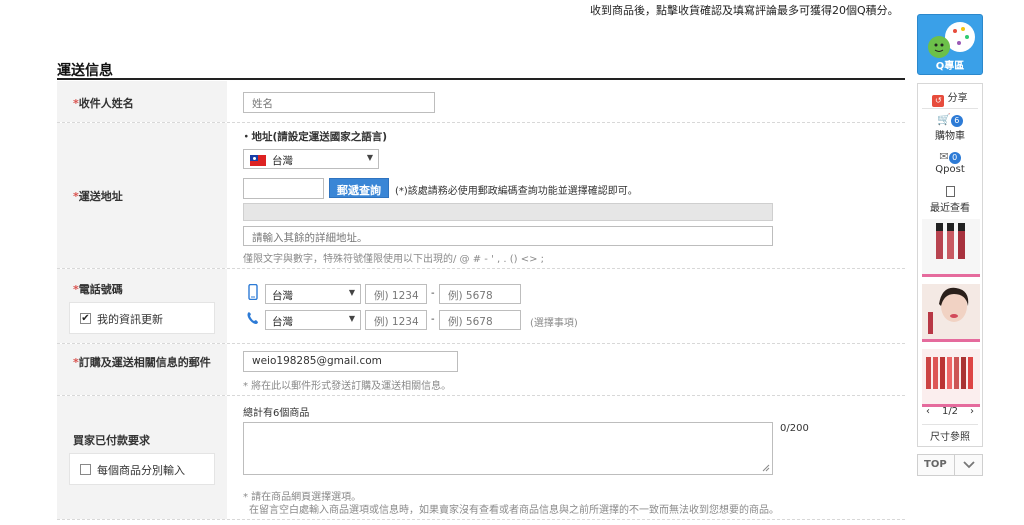  I want to click on telephone-part1-input: 例) 1234, so click(396, 320).